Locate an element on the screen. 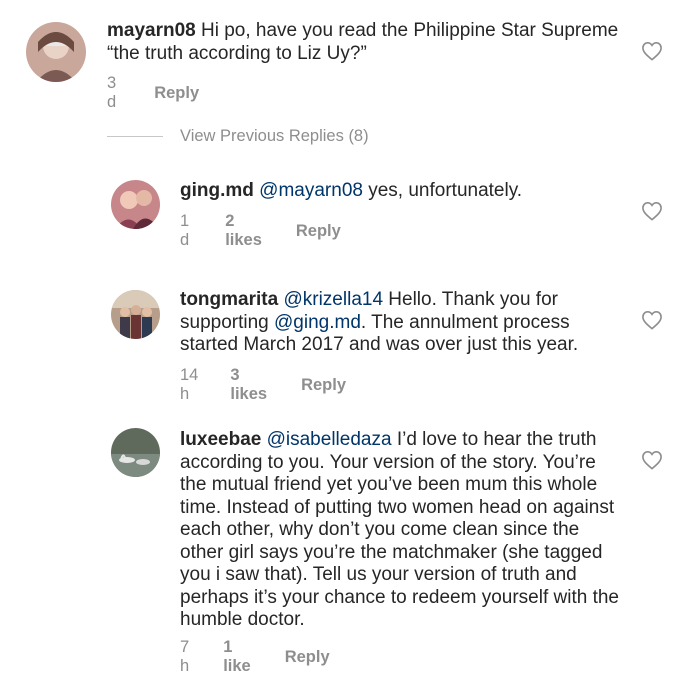 The image size is (700, 684). comment-text: ging.md @mayarn08 yes, unfortunately. is located at coordinates (400, 191).